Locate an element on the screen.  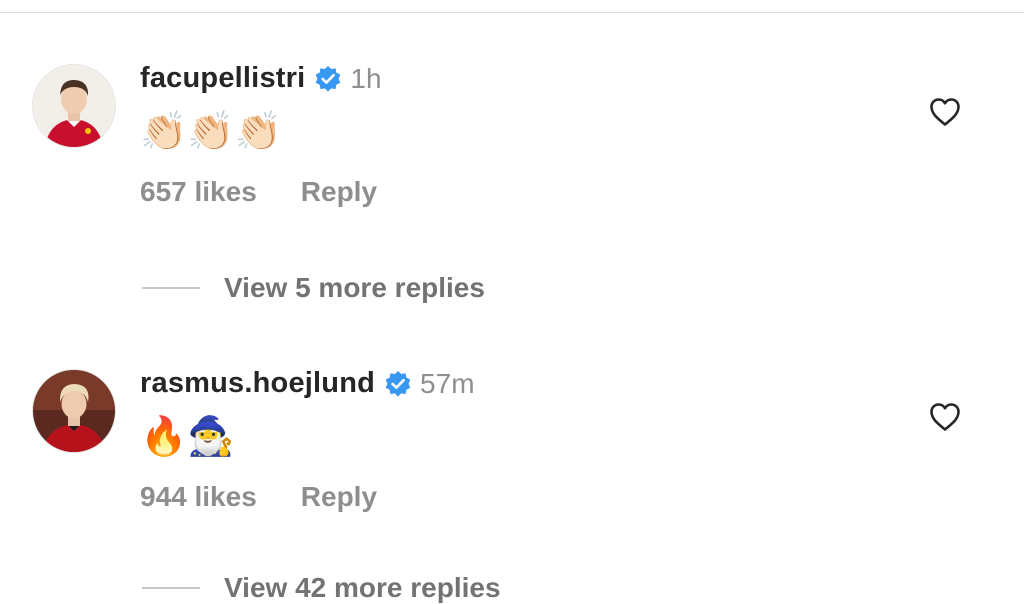
view-more-replies-button: View 5 more replies is located at coordinates (313, 288).